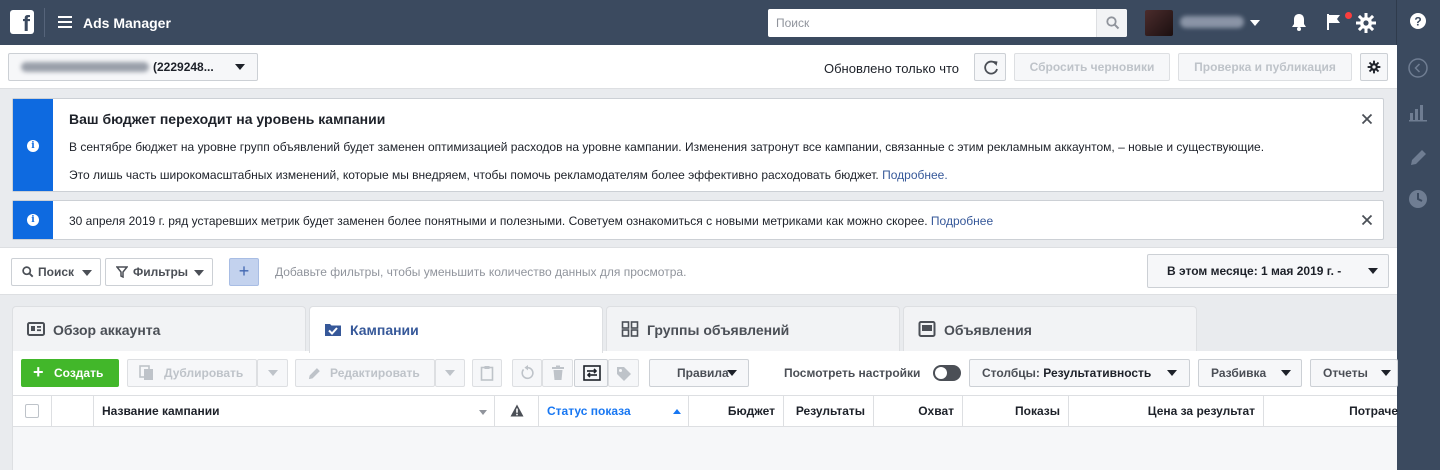  What do you see at coordinates (79, 373) in the screenshot?
I see `create-label: Создать` at bounding box center [79, 373].